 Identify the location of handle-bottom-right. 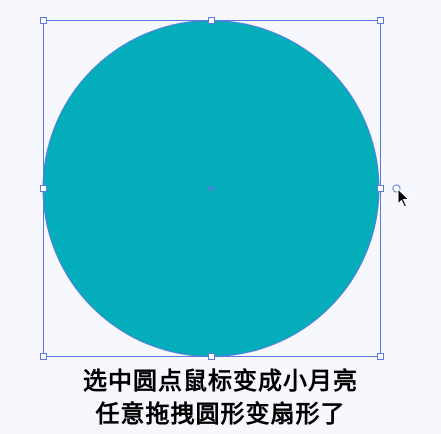
(380, 356).